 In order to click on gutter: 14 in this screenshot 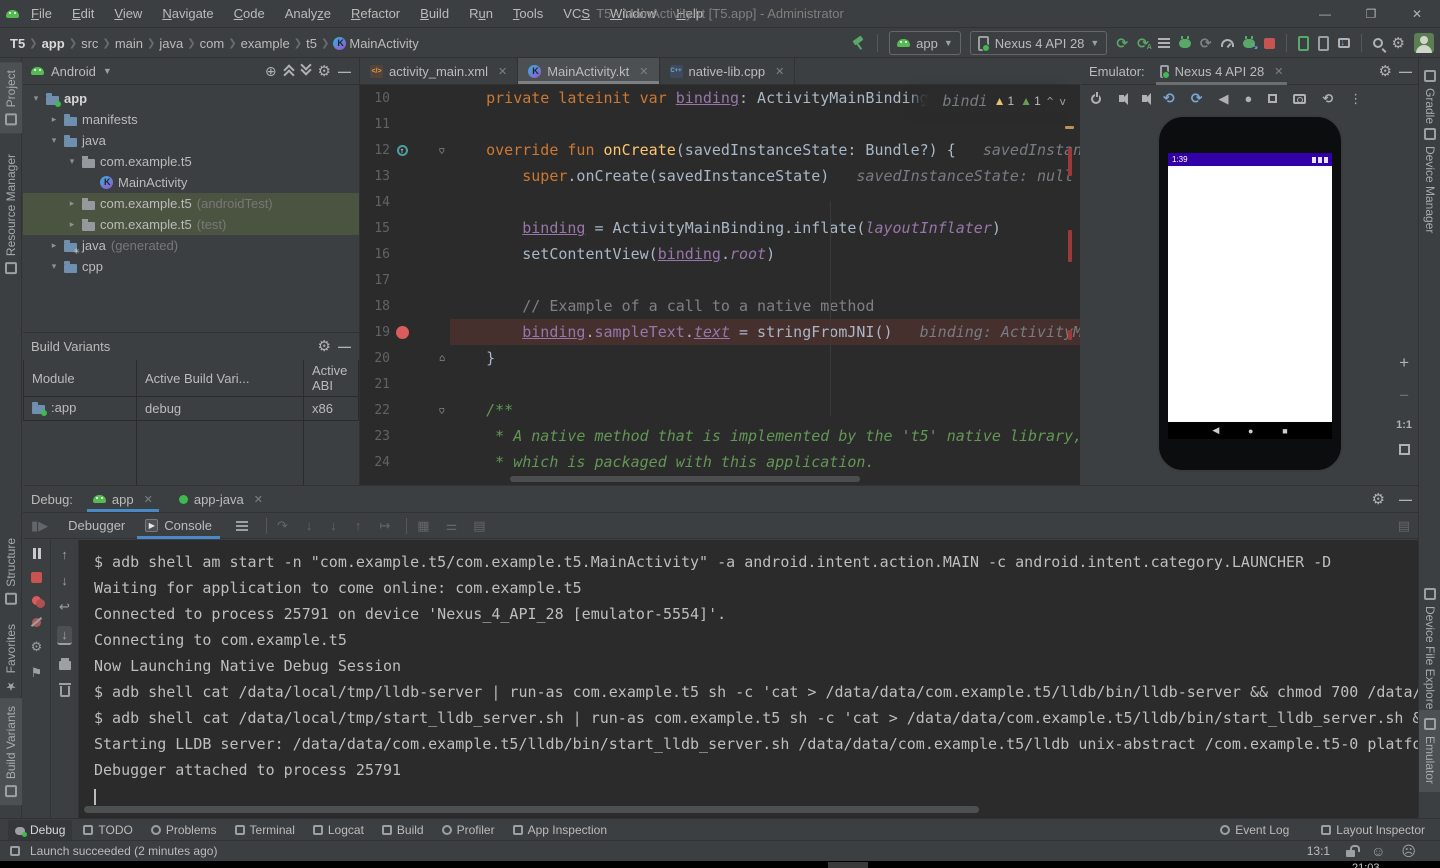, I will do `click(397, 202)`.